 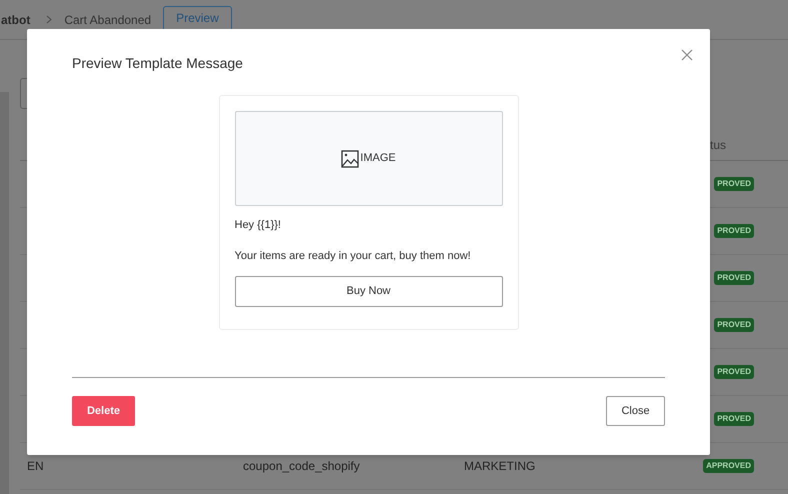 I want to click on table-cell-text: MARKETING, so click(x=500, y=466).